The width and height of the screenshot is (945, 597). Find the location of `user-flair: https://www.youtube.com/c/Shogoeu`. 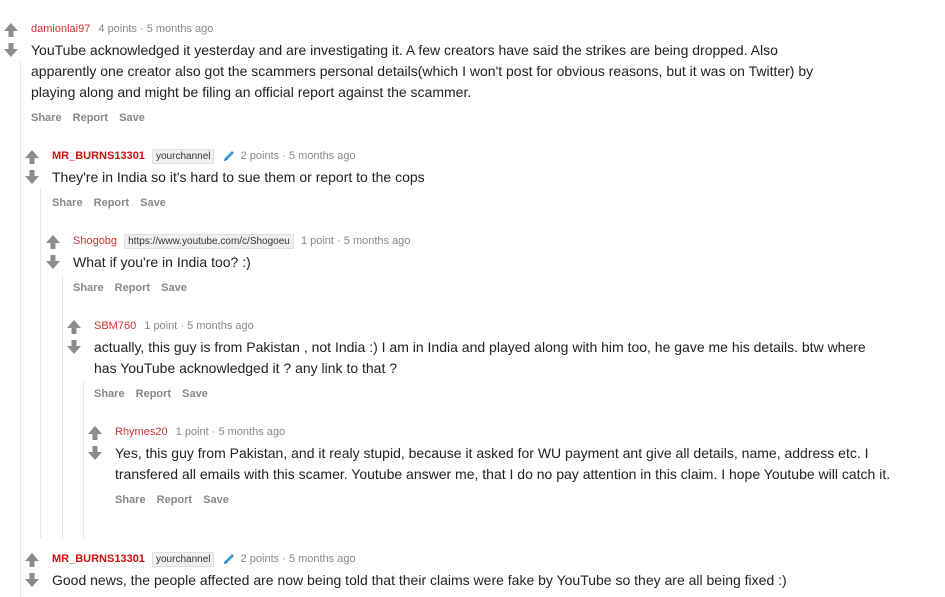

user-flair: https://www.youtube.com/c/Shogoeu is located at coordinates (209, 241).